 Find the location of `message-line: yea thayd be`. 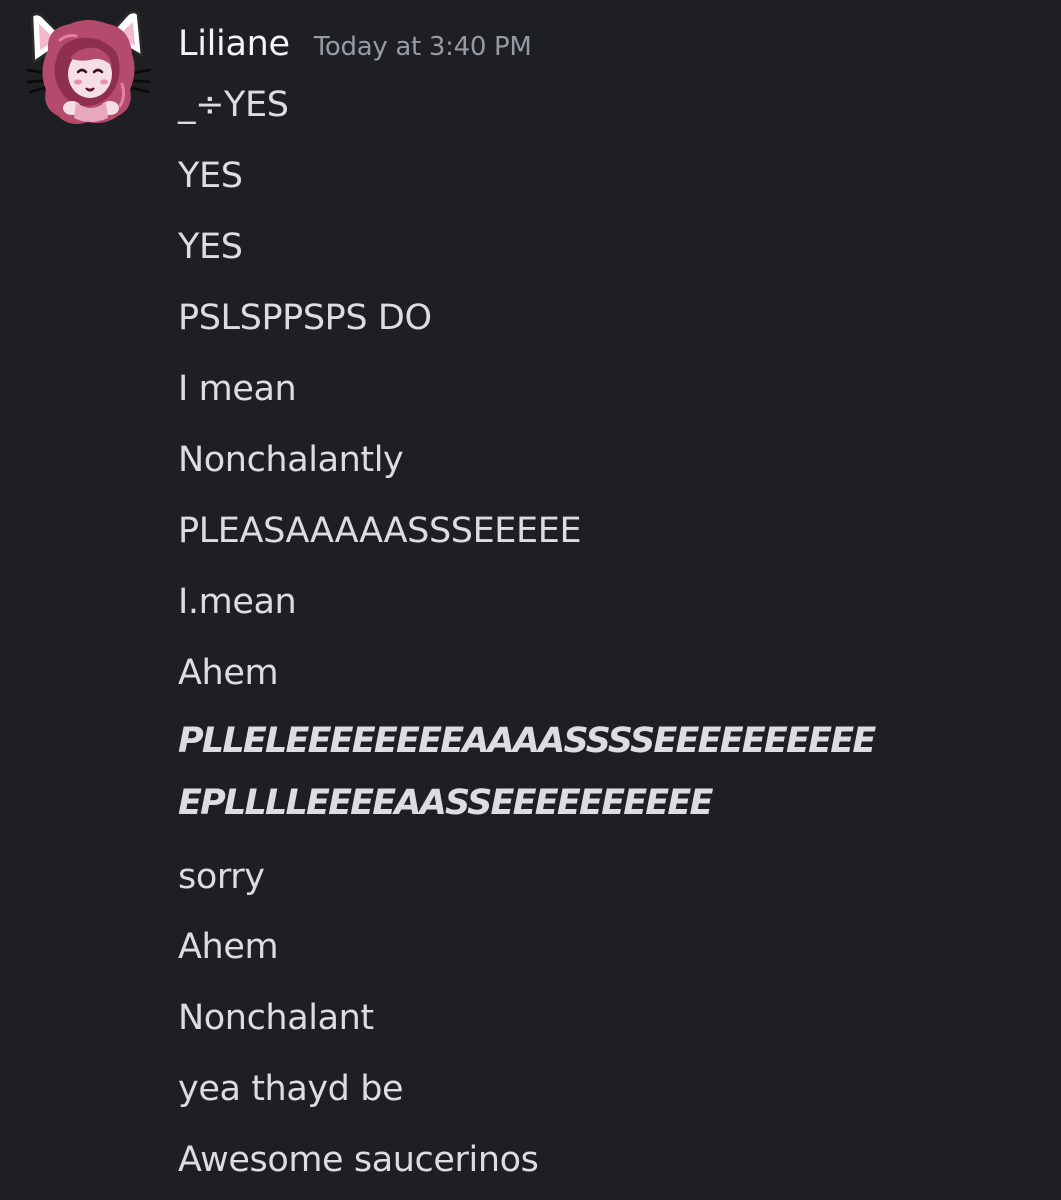

message-line: yea thayd be is located at coordinates (291, 1089).